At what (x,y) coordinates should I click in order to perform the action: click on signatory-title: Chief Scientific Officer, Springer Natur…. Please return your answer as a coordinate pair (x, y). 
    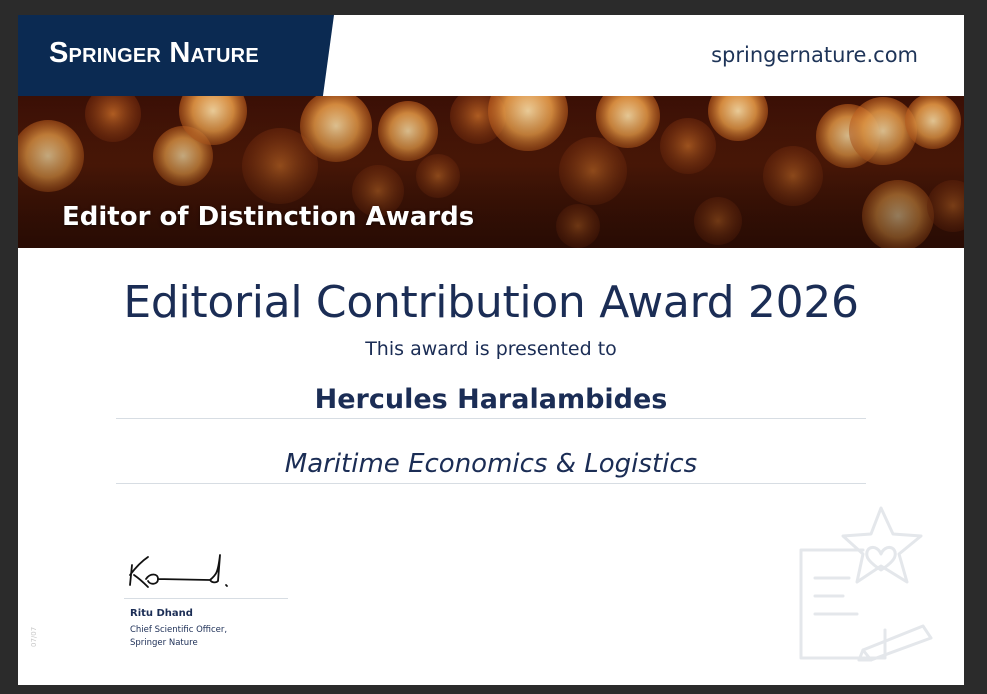
    Looking at the image, I should click on (178, 637).